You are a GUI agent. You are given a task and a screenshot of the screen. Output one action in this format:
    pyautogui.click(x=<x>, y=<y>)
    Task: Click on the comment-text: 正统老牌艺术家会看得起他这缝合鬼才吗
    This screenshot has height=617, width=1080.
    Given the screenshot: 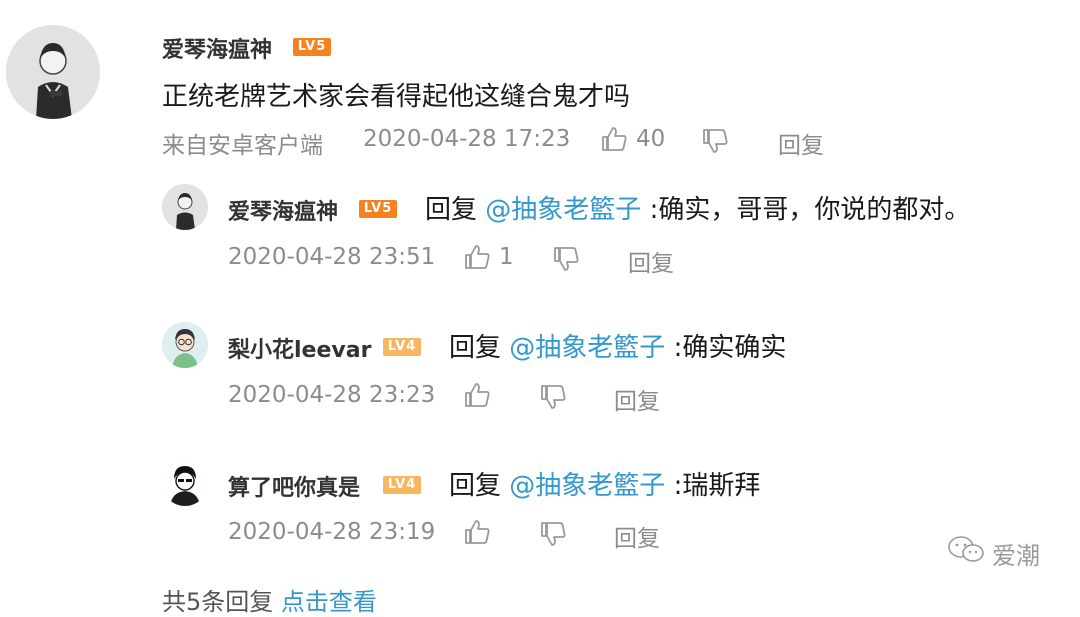 What is the action you would take?
    pyautogui.click(x=396, y=97)
    